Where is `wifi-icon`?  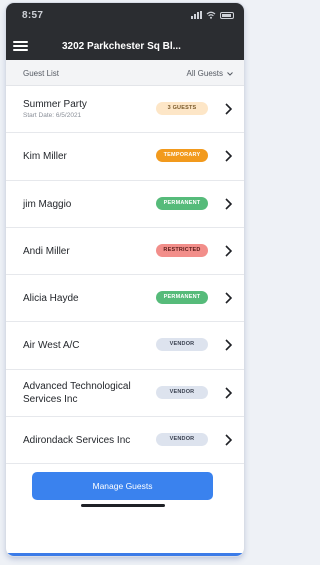
wifi-icon is located at coordinates (211, 15).